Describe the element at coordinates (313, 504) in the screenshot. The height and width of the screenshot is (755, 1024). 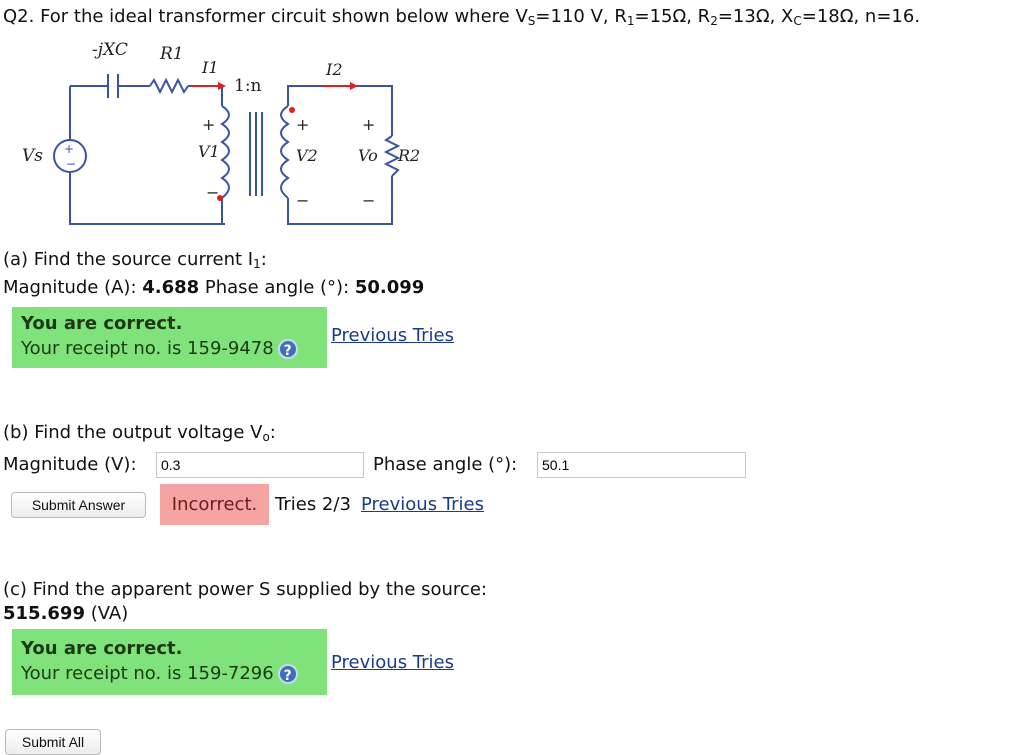
I see `part-b-tries: Tries 2/3` at that location.